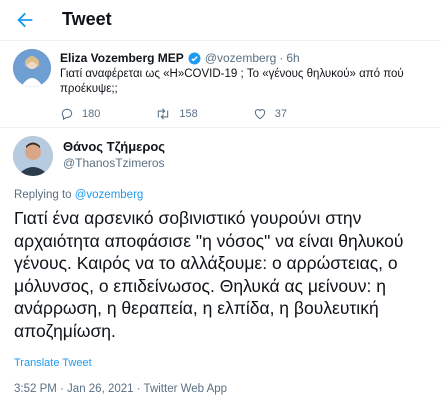  What do you see at coordinates (270, 114) in the screenshot?
I see `like-button: 37` at bounding box center [270, 114].